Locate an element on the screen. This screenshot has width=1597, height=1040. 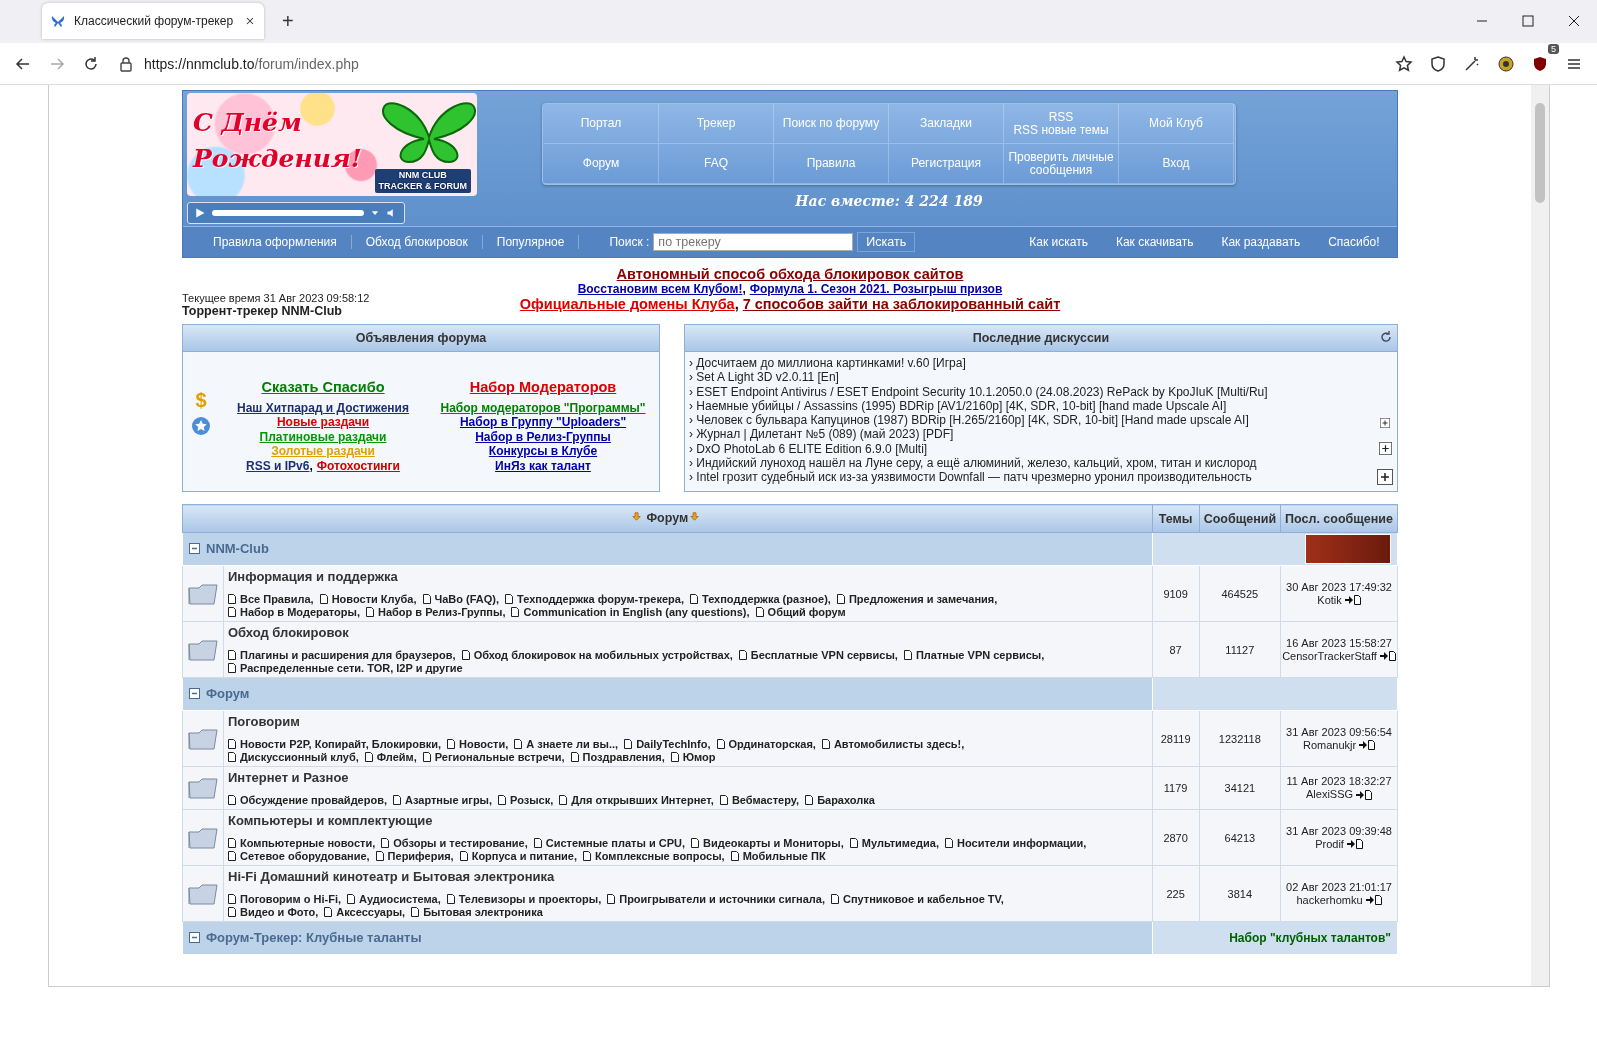
discussion-link: › Индийский луноход нашёл на Луне серу, а ещё алюминий, железо, кальций, хром, титан и кислород is located at coordinates (1033, 463).